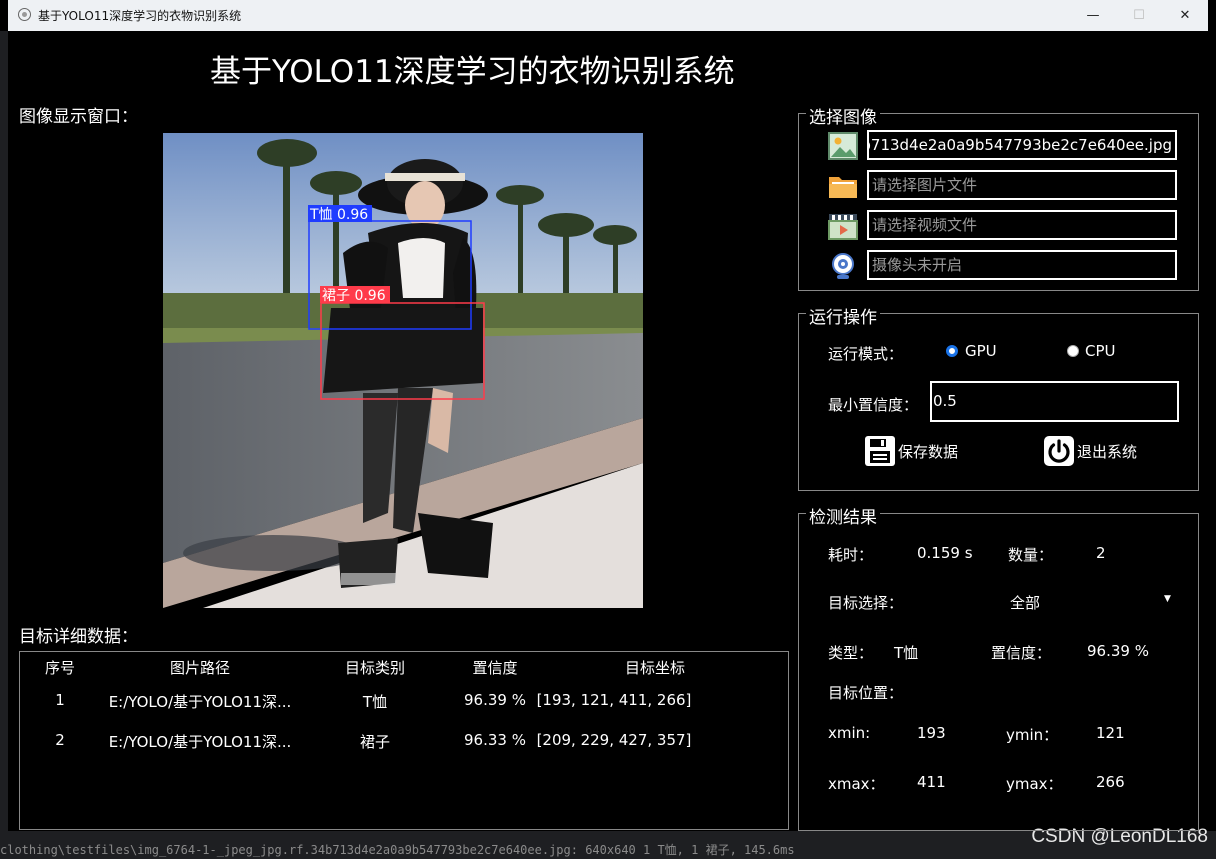 The height and width of the screenshot is (859, 1216). Describe the element at coordinates (1101, 553) in the screenshot. I see `count-value: 2` at that location.